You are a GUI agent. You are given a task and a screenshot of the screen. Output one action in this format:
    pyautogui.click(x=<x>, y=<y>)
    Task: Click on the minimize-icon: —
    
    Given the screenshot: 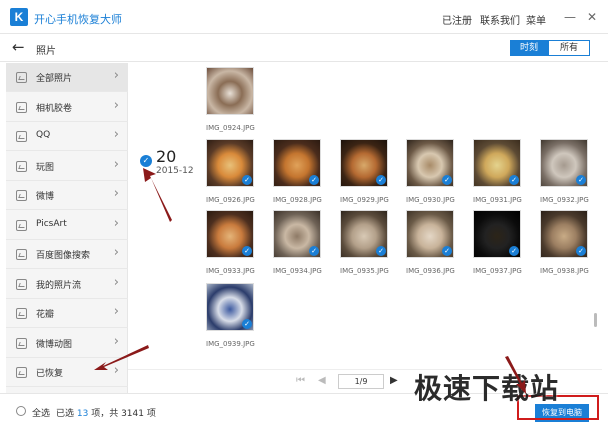 What is the action you would take?
    pyautogui.click(x=570, y=17)
    